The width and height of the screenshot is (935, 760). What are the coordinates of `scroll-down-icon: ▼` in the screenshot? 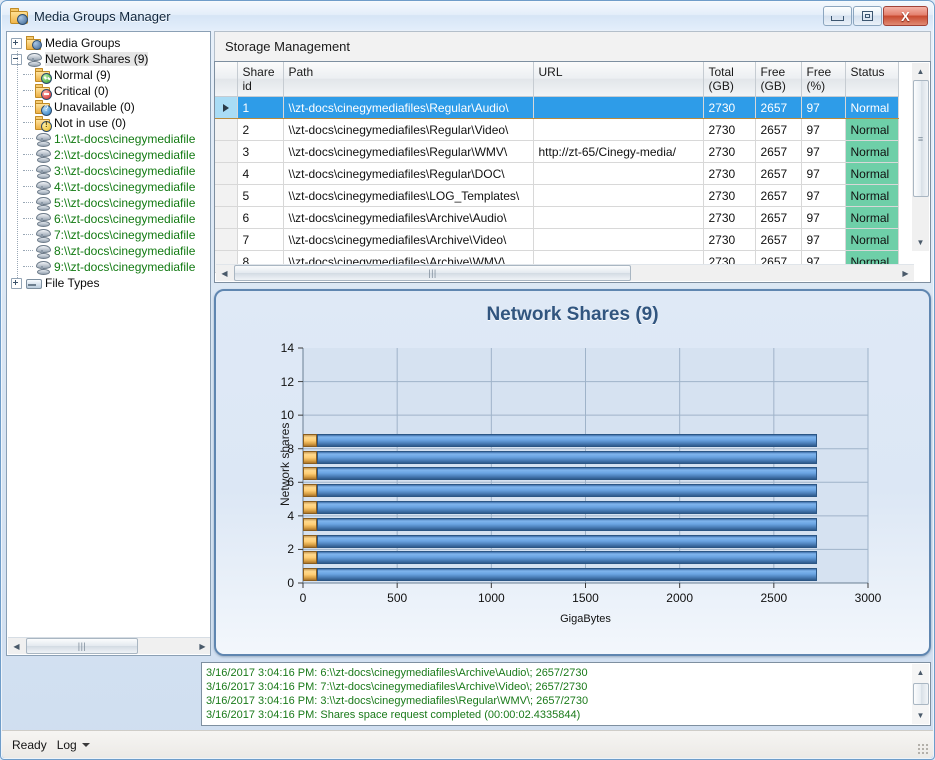 It's located at (920, 242).